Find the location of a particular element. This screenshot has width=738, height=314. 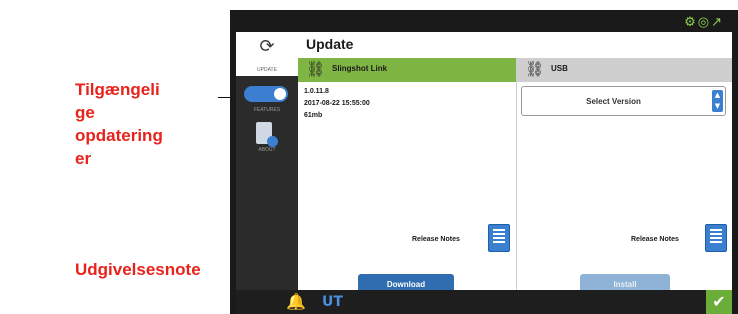

update-size: 61mb is located at coordinates (313, 115).